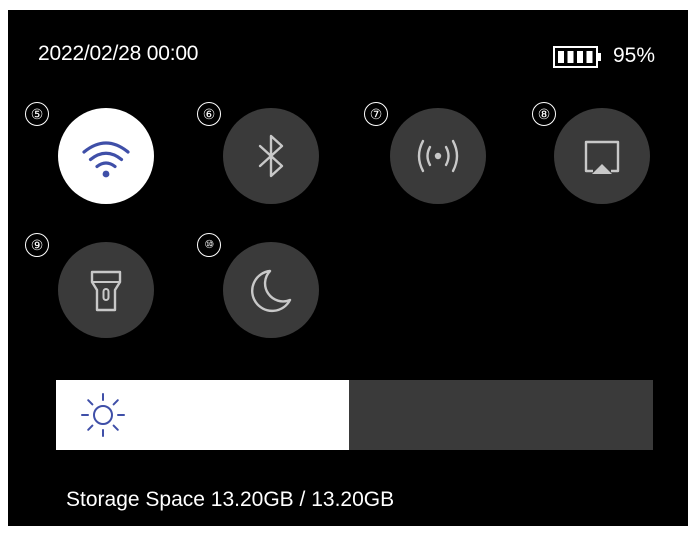 This screenshot has height=534, width=696. What do you see at coordinates (37, 245) in the screenshot?
I see `tile-number-9: ⑨` at bounding box center [37, 245].